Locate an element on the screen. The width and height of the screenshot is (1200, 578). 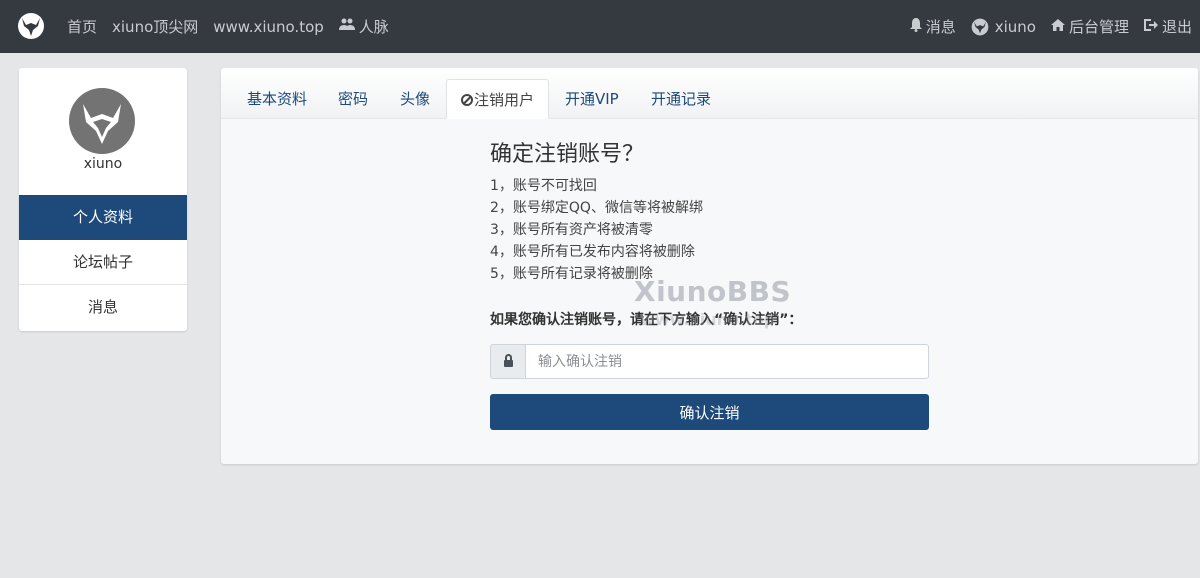
tab-vip-records: 开通记录 is located at coordinates (681, 99).